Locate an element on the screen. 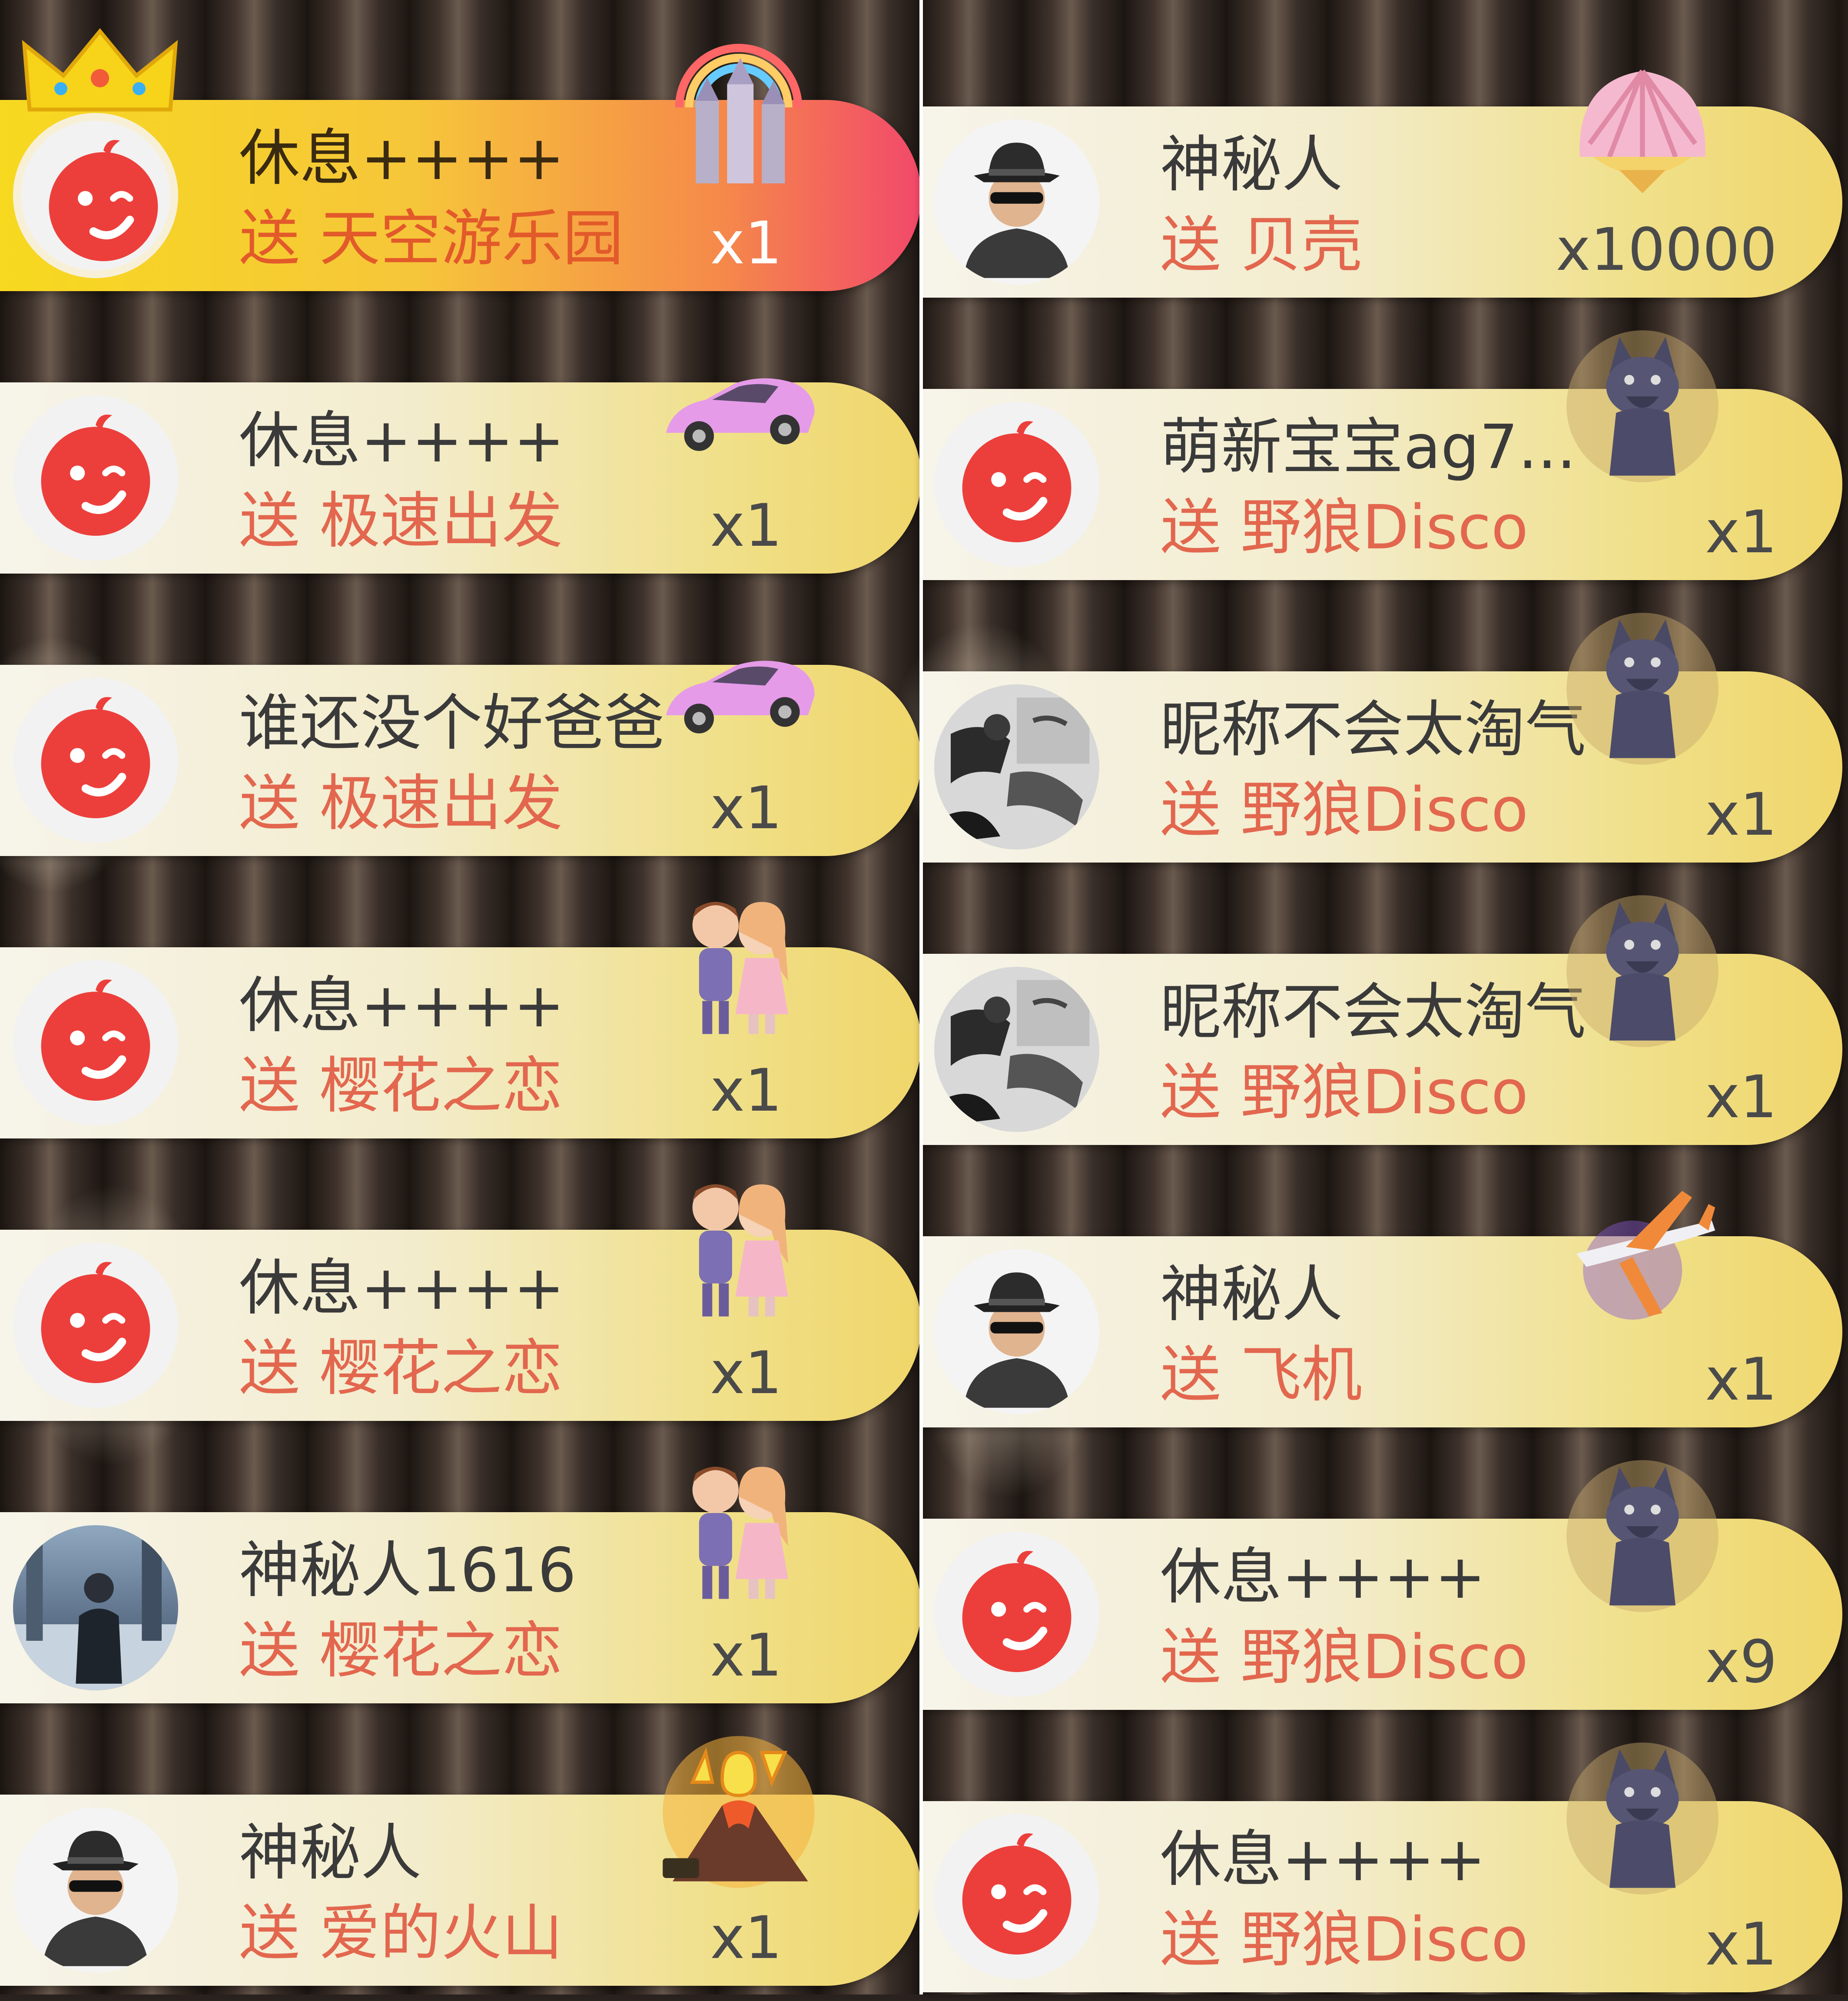 The height and width of the screenshot is (2001, 1848). gift-message-row: 谁还没个好爸爸送极速出发 x1 is located at coordinates (460, 762).